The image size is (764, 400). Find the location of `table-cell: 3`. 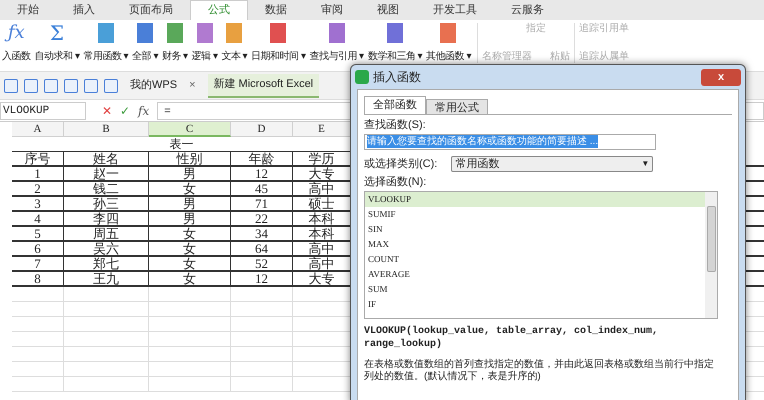

table-cell: 3 is located at coordinates (38, 203).